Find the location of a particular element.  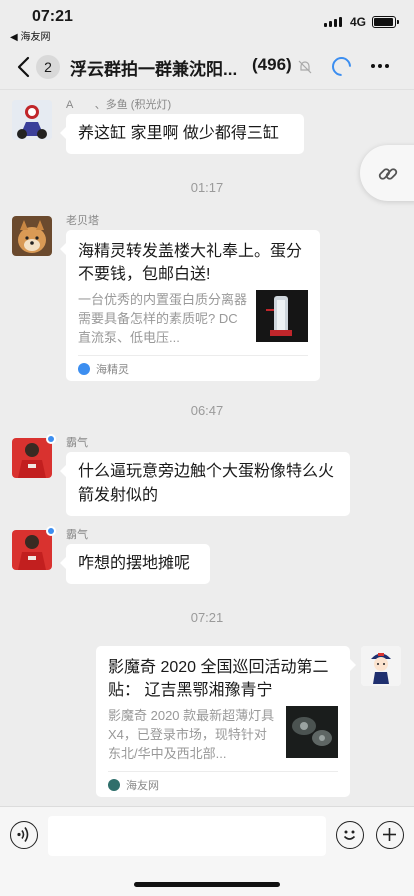

back-to-app-link: ◀ 海友网 is located at coordinates (30, 35).